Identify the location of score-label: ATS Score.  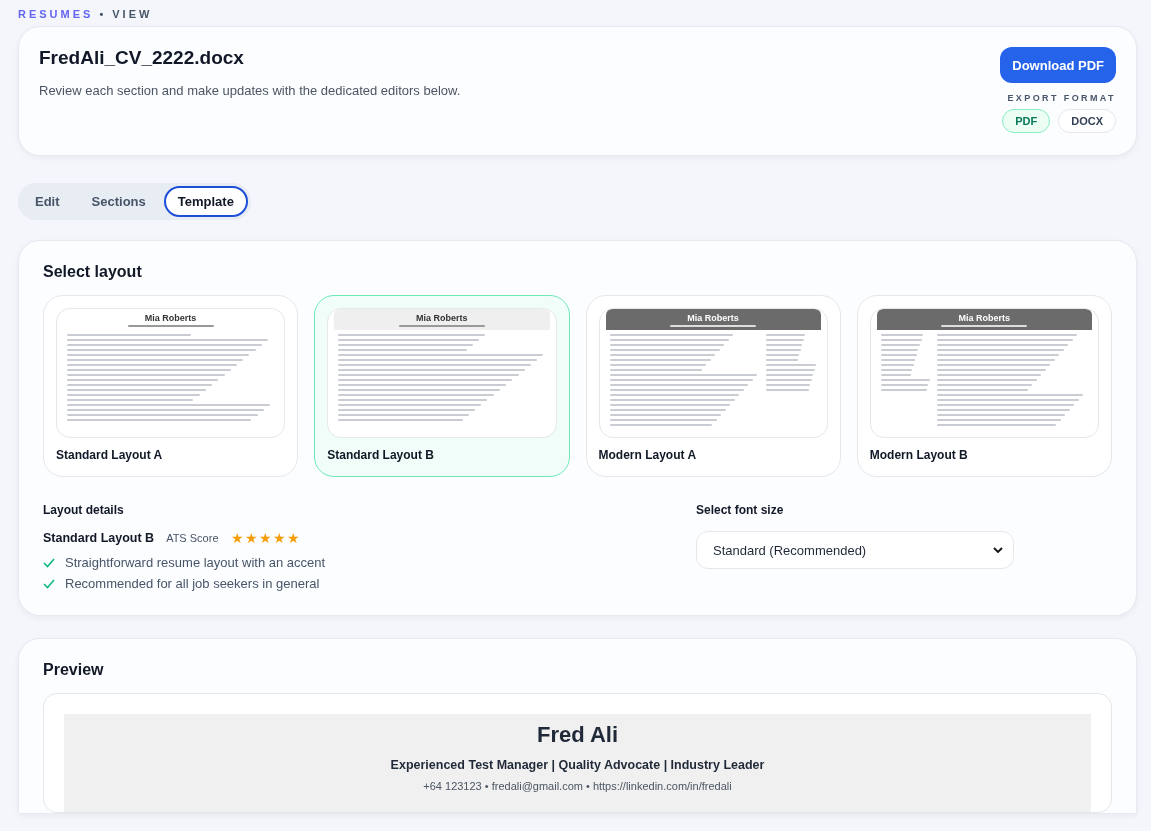
(192, 538).